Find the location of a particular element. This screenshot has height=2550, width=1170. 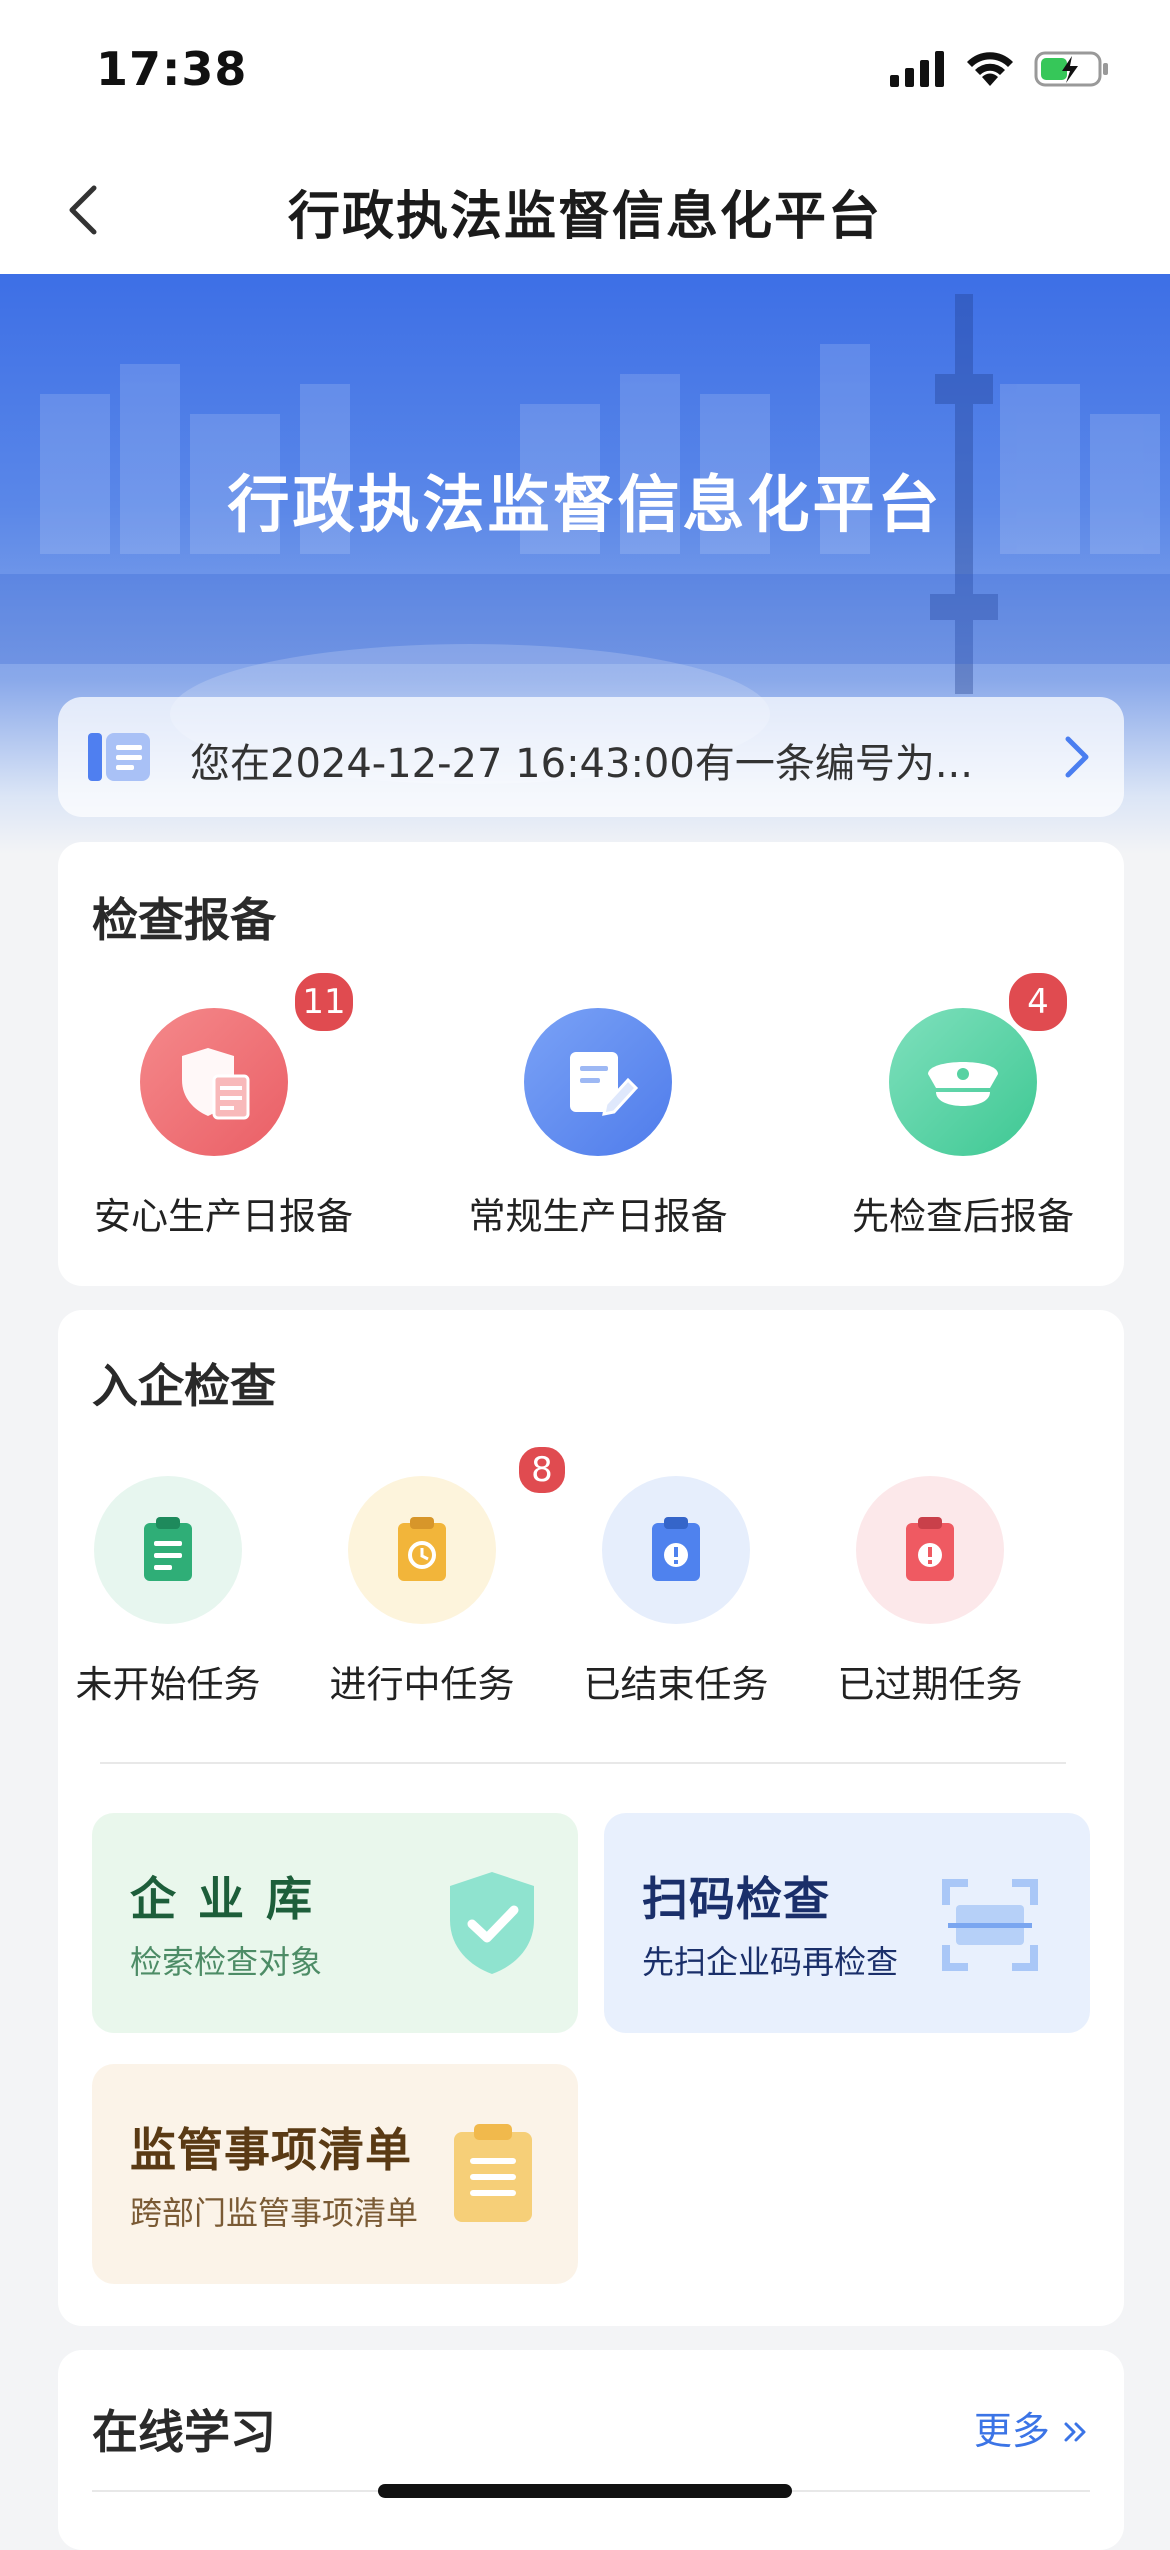

item-label: 未开始任务 is located at coordinates (168, 1684).